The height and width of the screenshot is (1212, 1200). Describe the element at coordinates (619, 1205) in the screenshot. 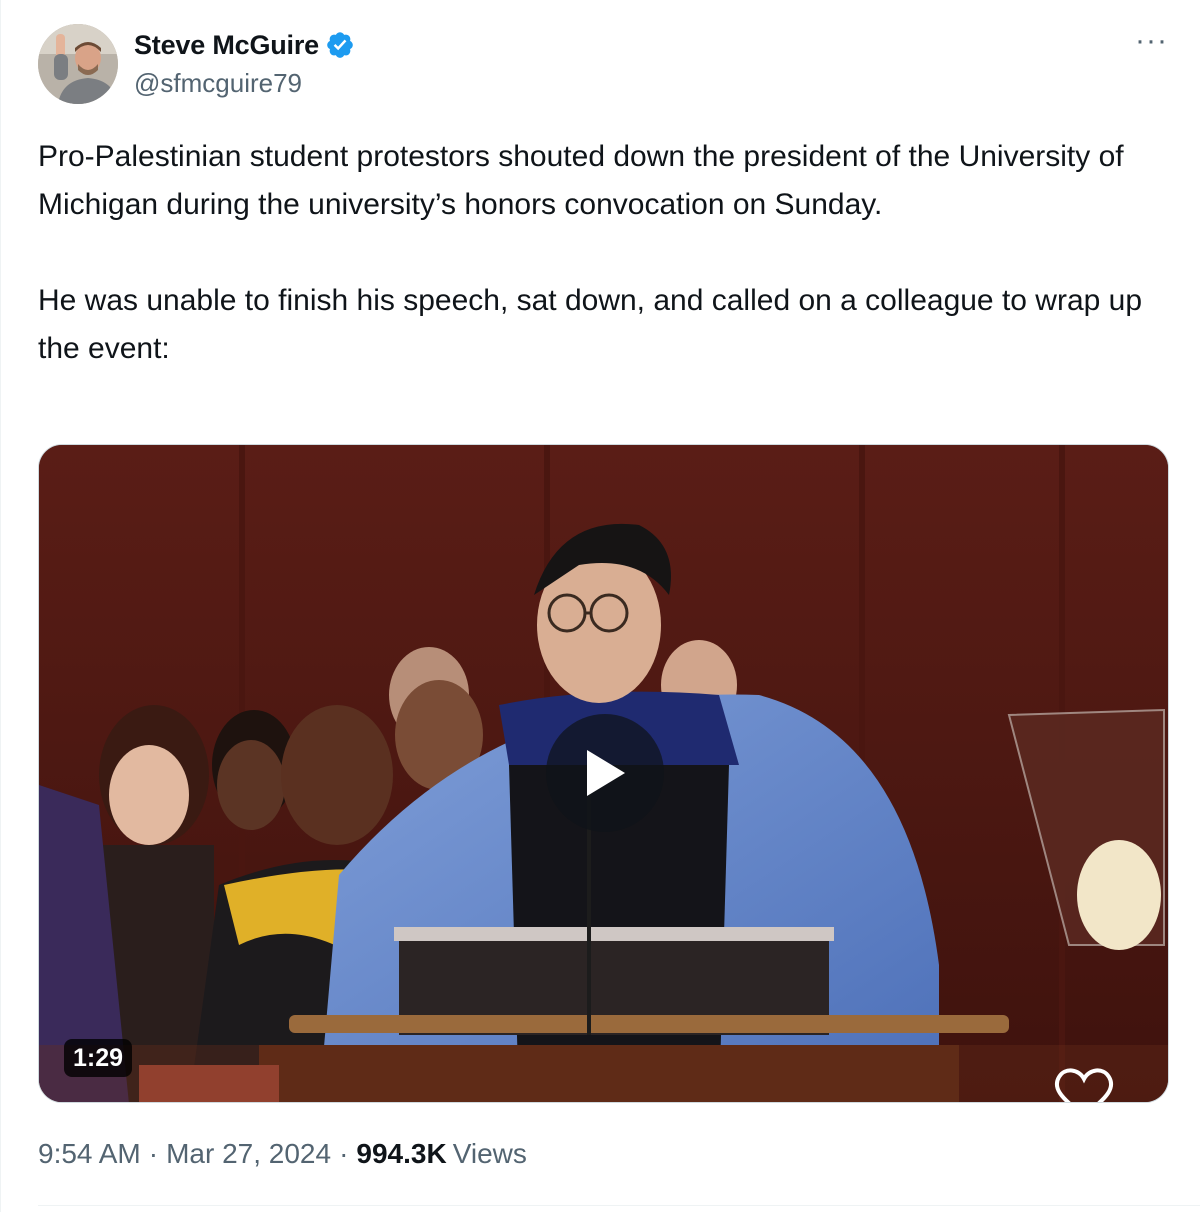

I see `divider` at that location.